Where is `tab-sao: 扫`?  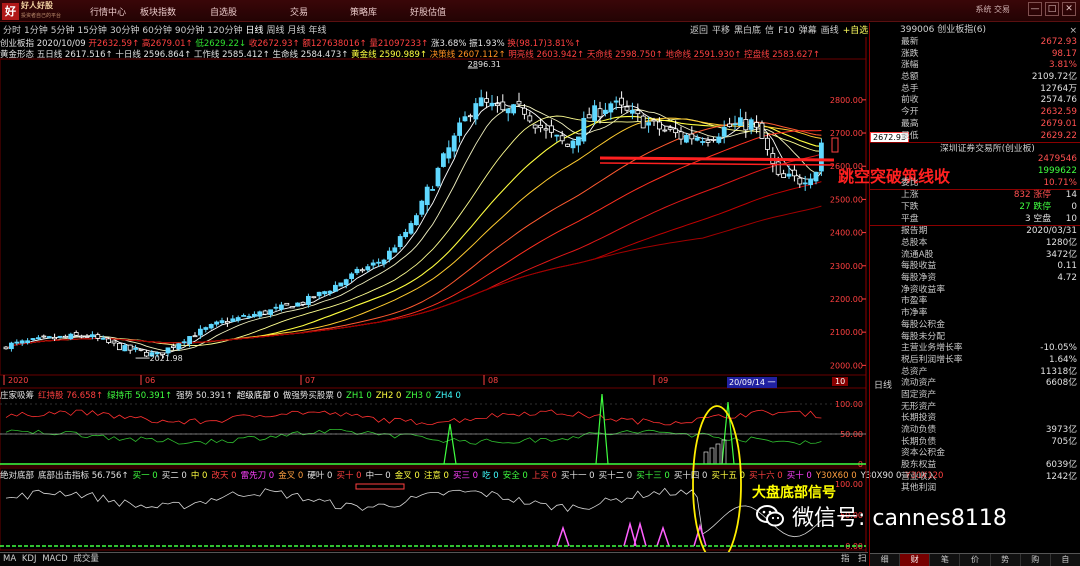 tab-sao: 扫 is located at coordinates (862, 559).